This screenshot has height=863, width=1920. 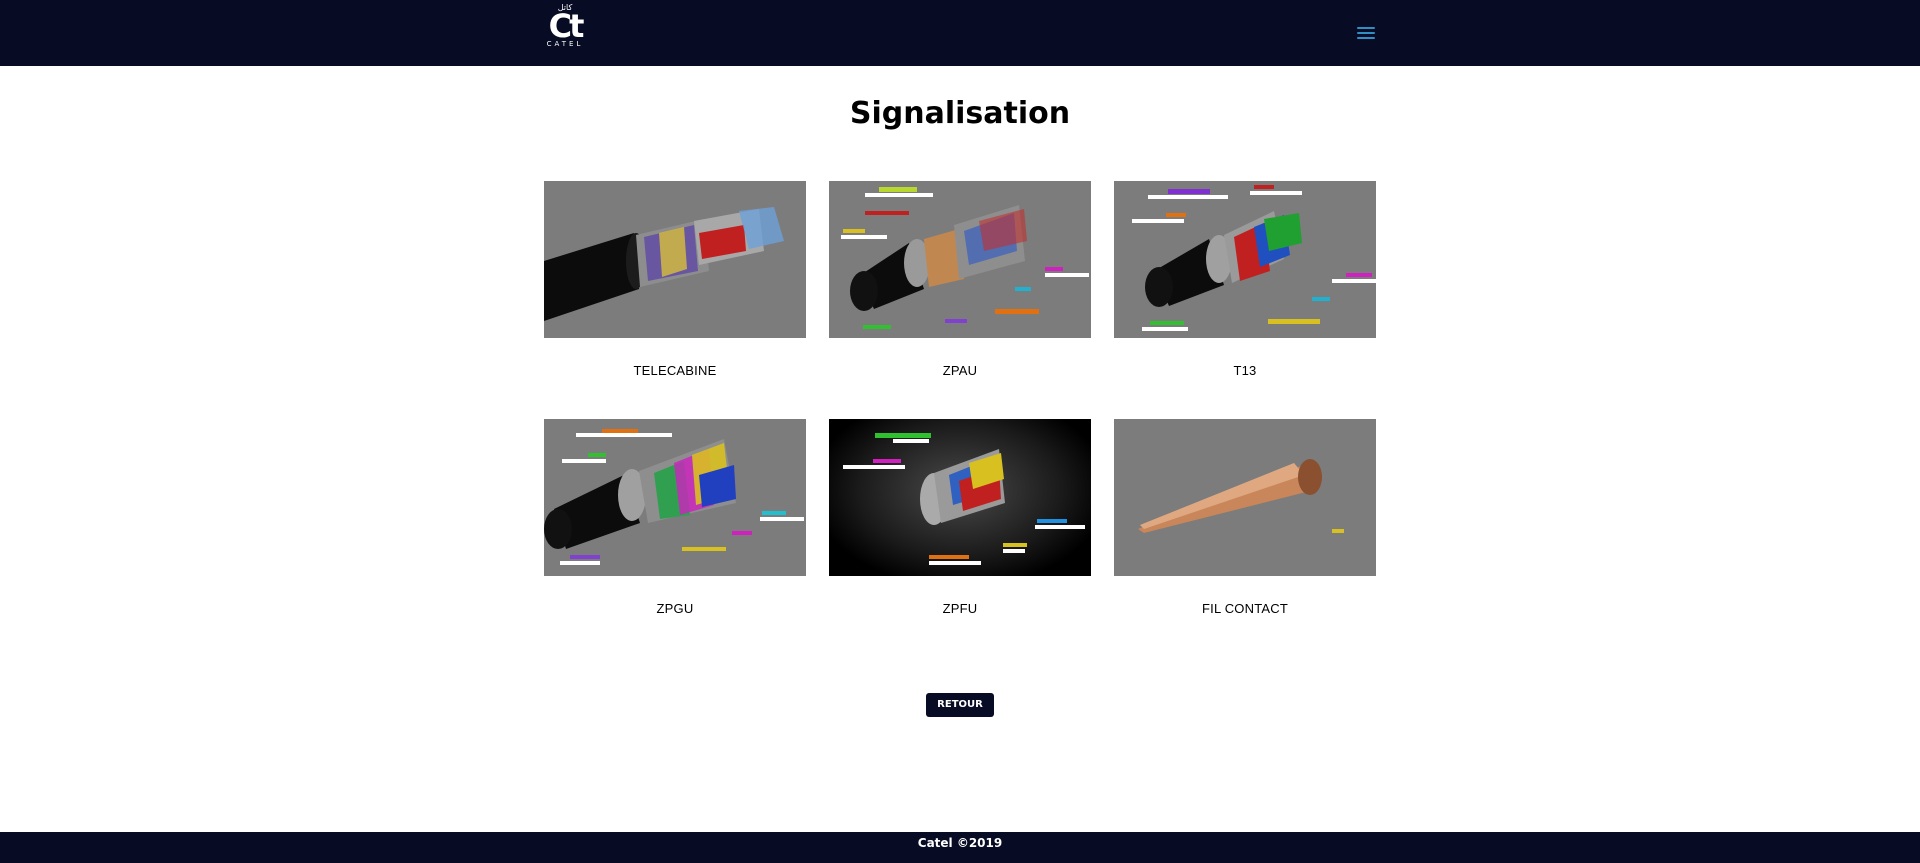 I want to click on product-card-fil-contact: FIL CONTACT, so click(x=1245, y=517).